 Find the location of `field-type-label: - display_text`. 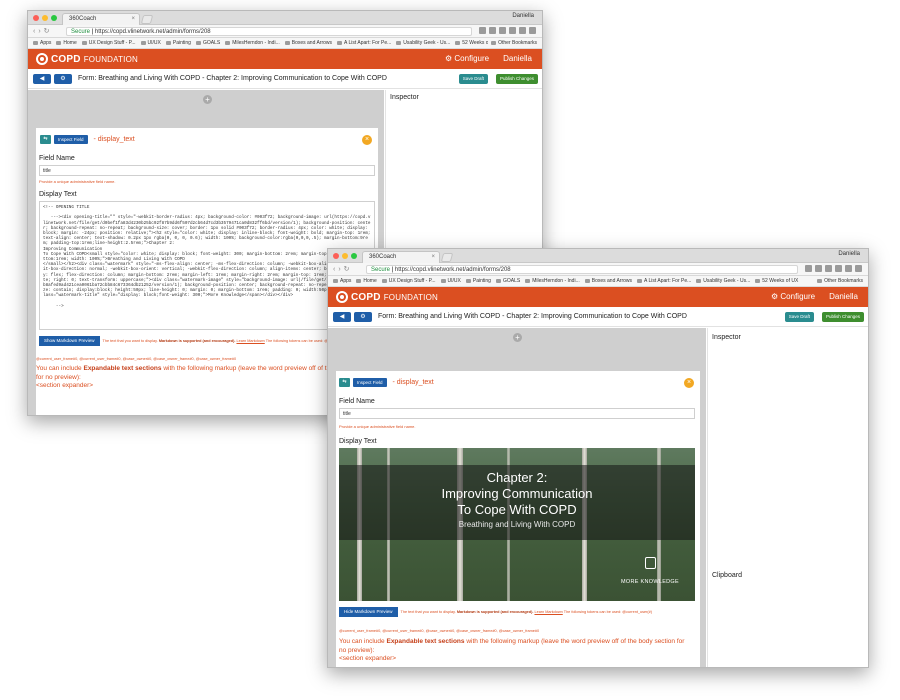

field-type-label: - display_text is located at coordinates (114, 139).